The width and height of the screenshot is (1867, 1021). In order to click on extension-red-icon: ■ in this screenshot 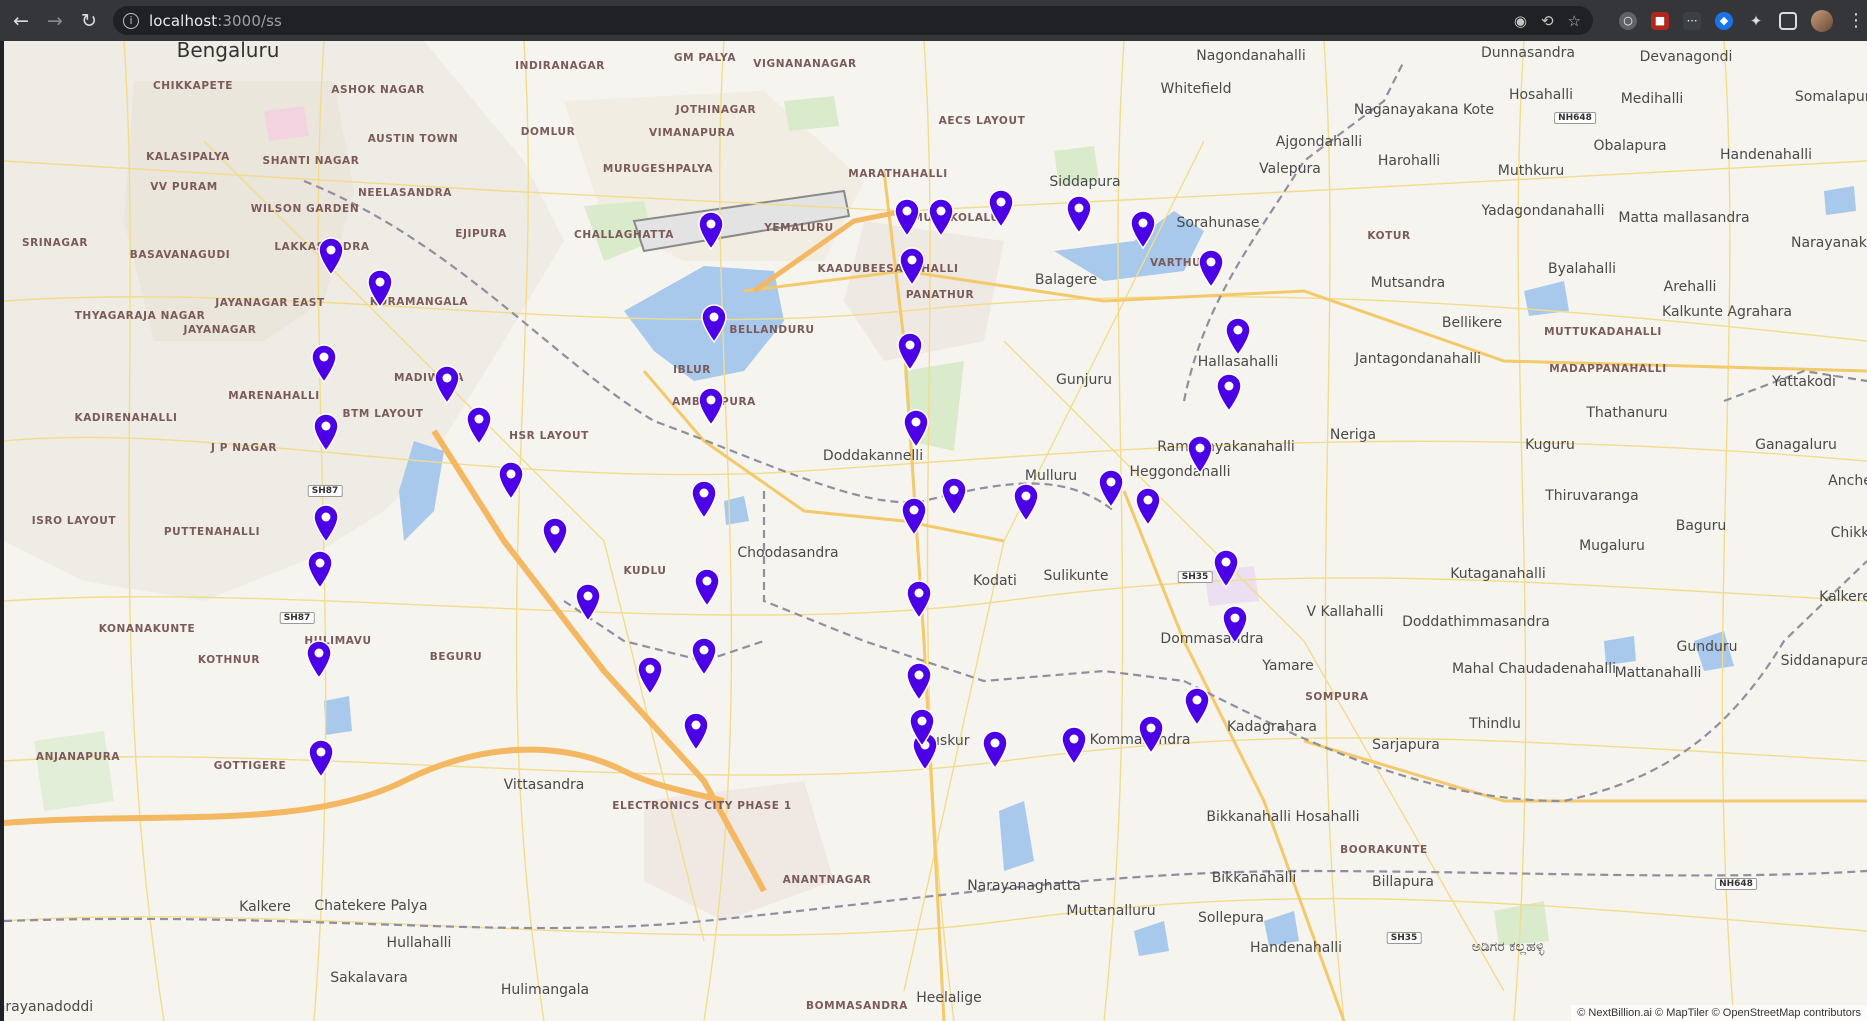, I will do `click(1660, 20)`.